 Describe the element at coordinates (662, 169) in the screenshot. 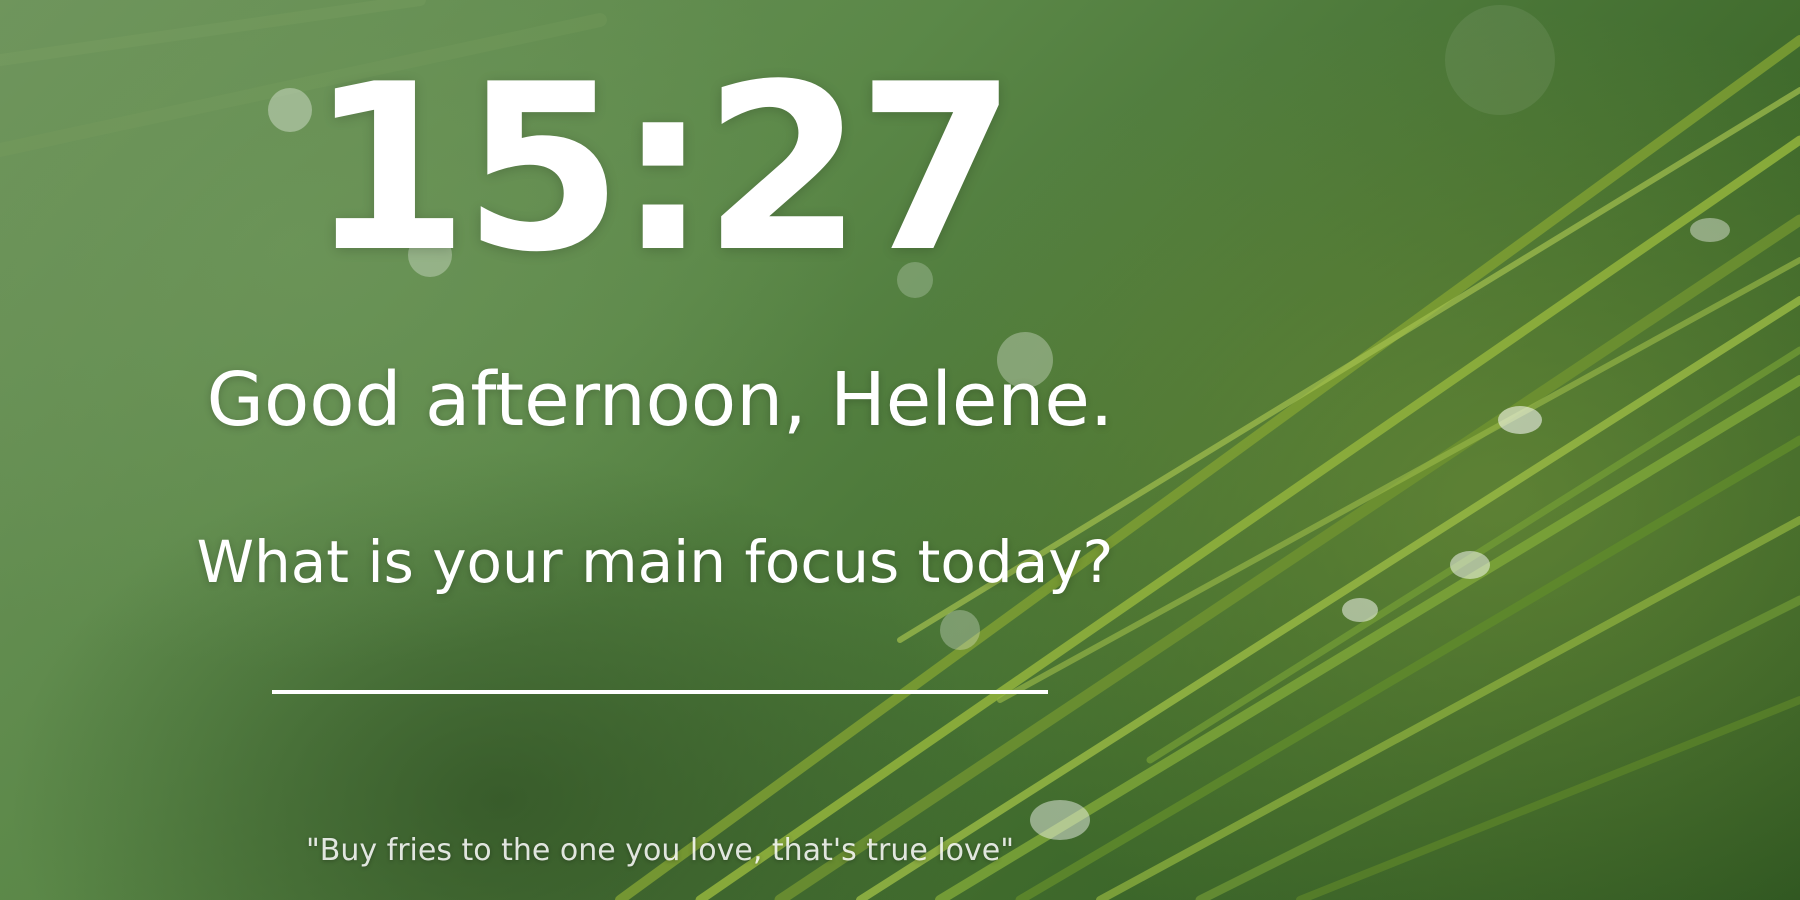

I see `clock-time: 15:27` at that location.